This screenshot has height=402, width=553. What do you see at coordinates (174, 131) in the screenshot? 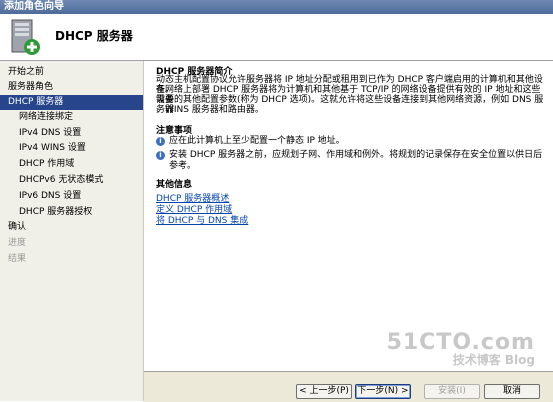
I see `notes-heading: 注意事项` at bounding box center [174, 131].